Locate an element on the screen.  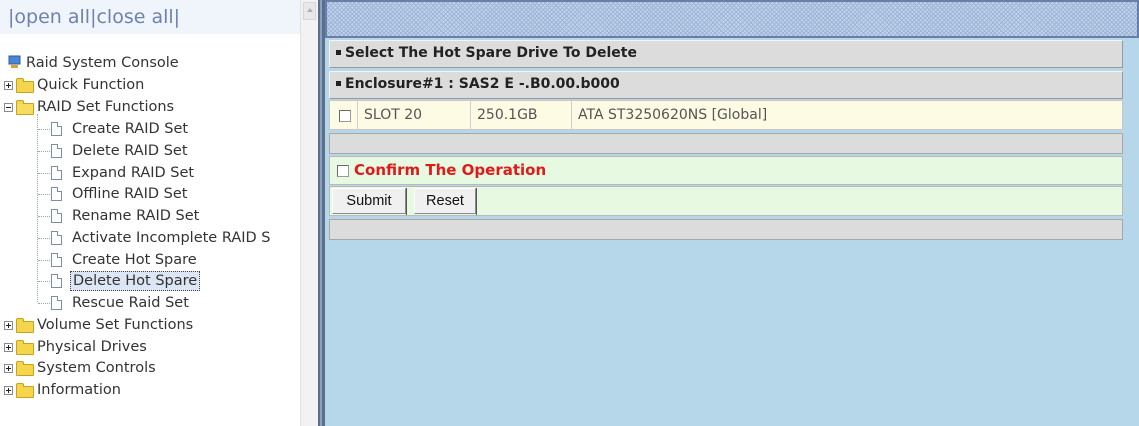
open-all-link: open all is located at coordinates (52, 17).